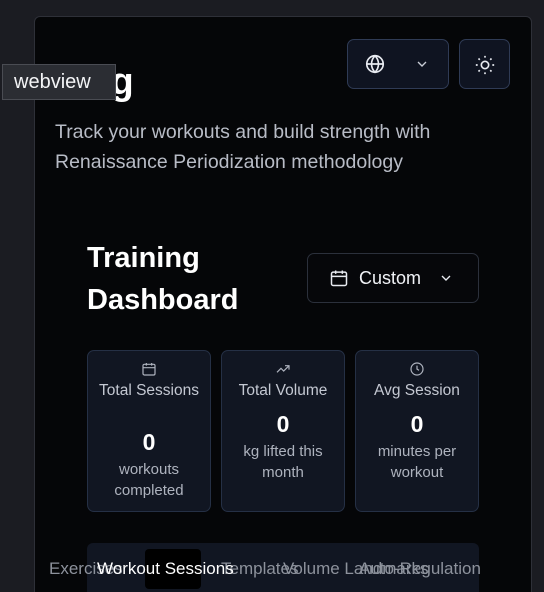  What do you see at coordinates (417, 390) in the screenshot?
I see `stat-label: Avg Session` at bounding box center [417, 390].